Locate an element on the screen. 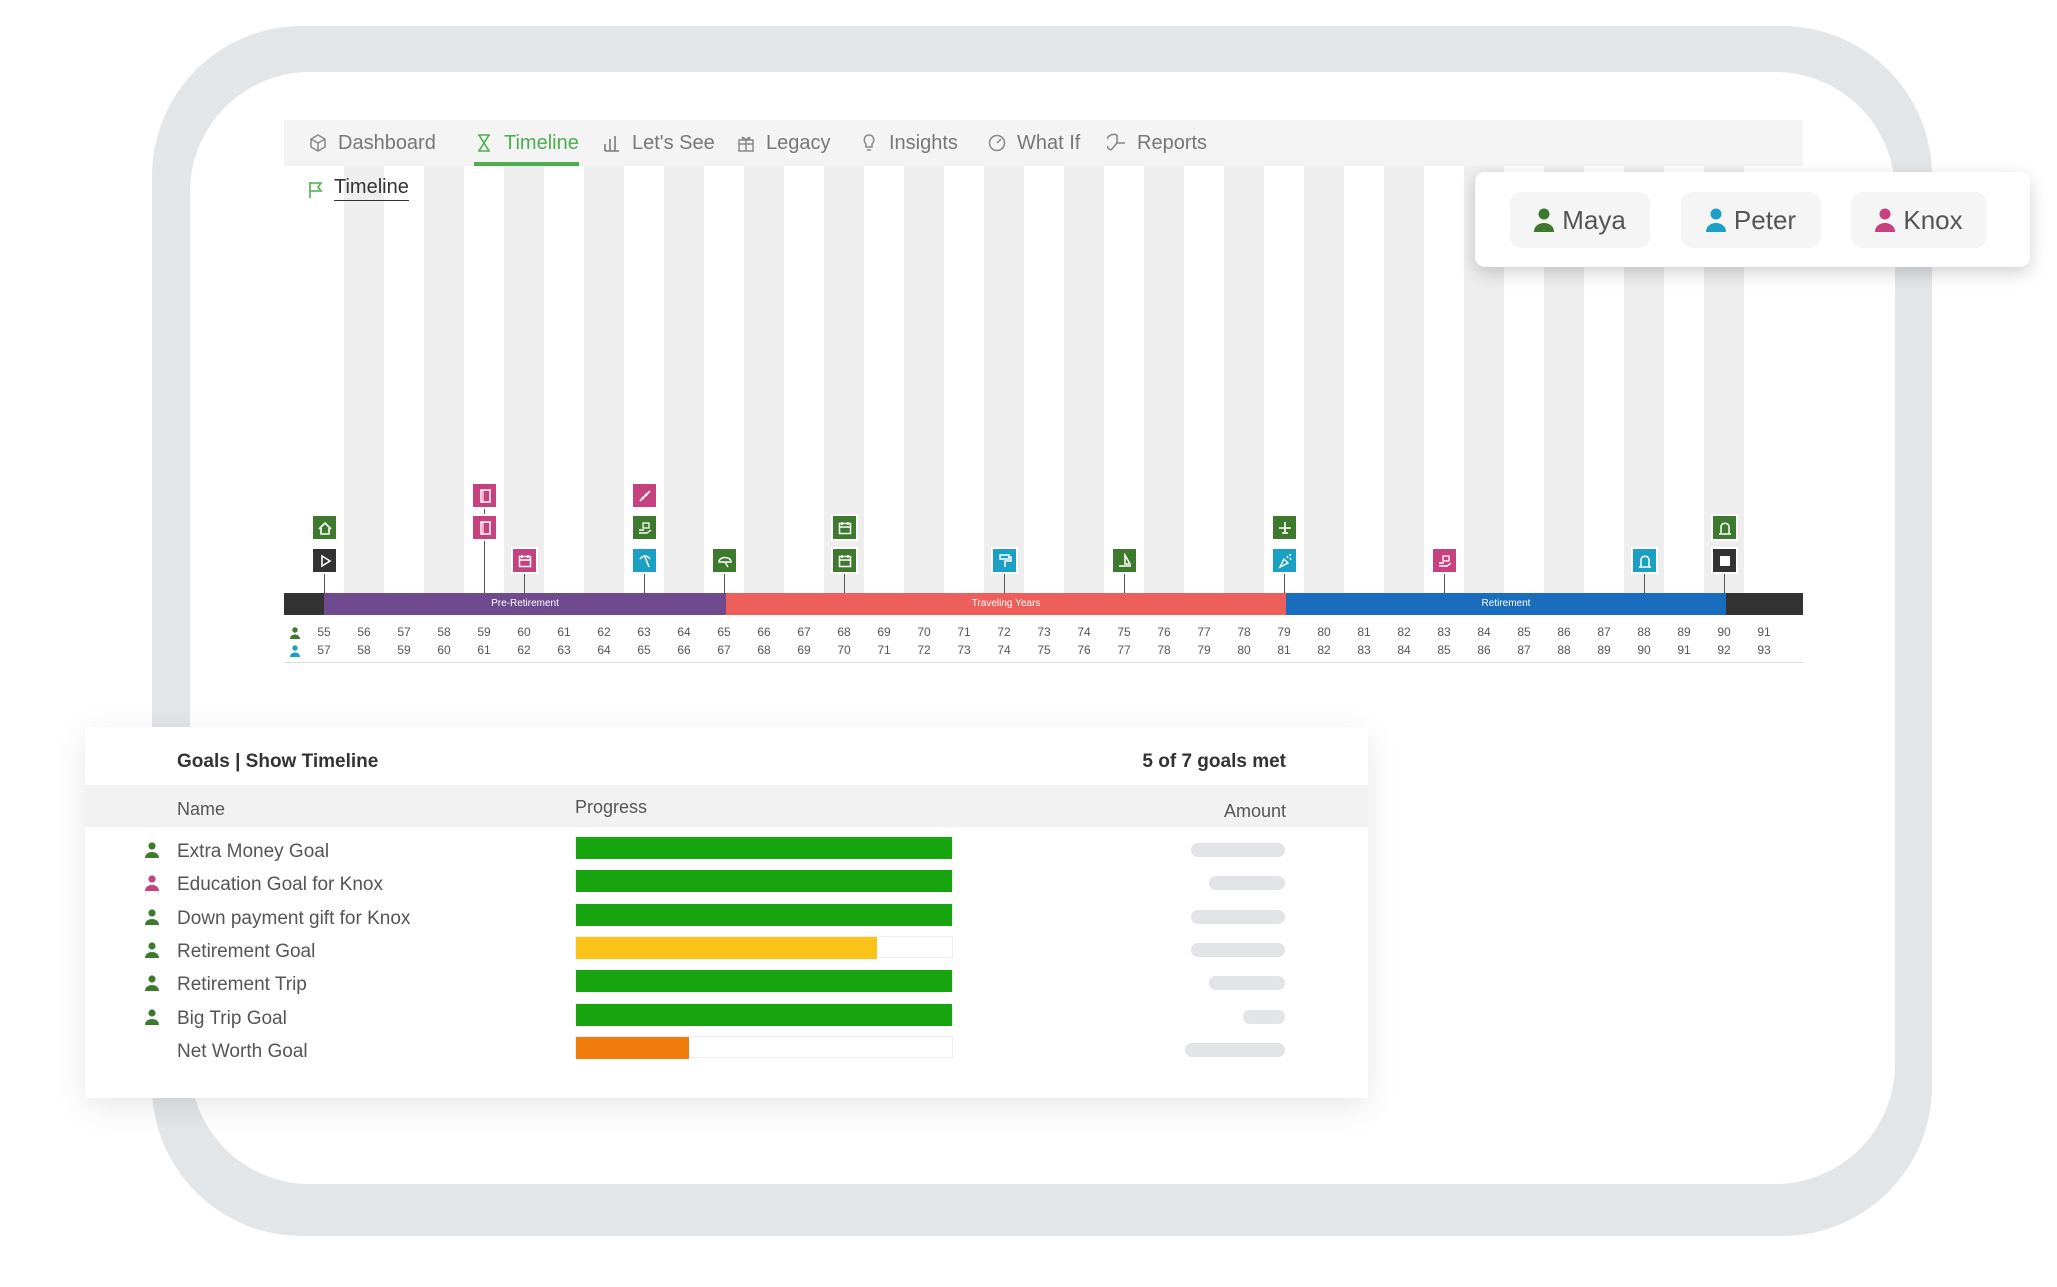 The width and height of the screenshot is (2057, 1287). goal-row: Net Worth Goal is located at coordinates (726, 1052).